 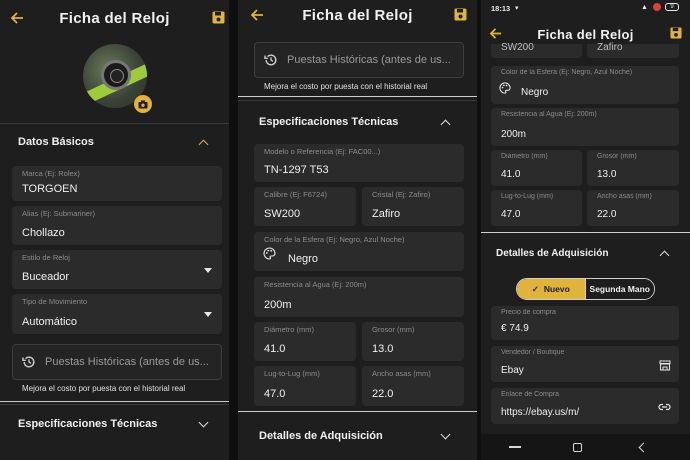 I want to click on recents-icon, so click(x=577, y=447).